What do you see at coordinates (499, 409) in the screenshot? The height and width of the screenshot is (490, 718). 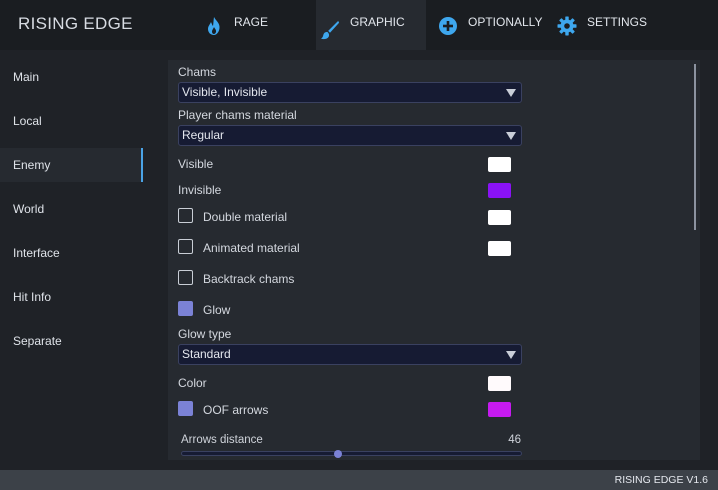 I see `oof-arrows-color-swatch` at bounding box center [499, 409].